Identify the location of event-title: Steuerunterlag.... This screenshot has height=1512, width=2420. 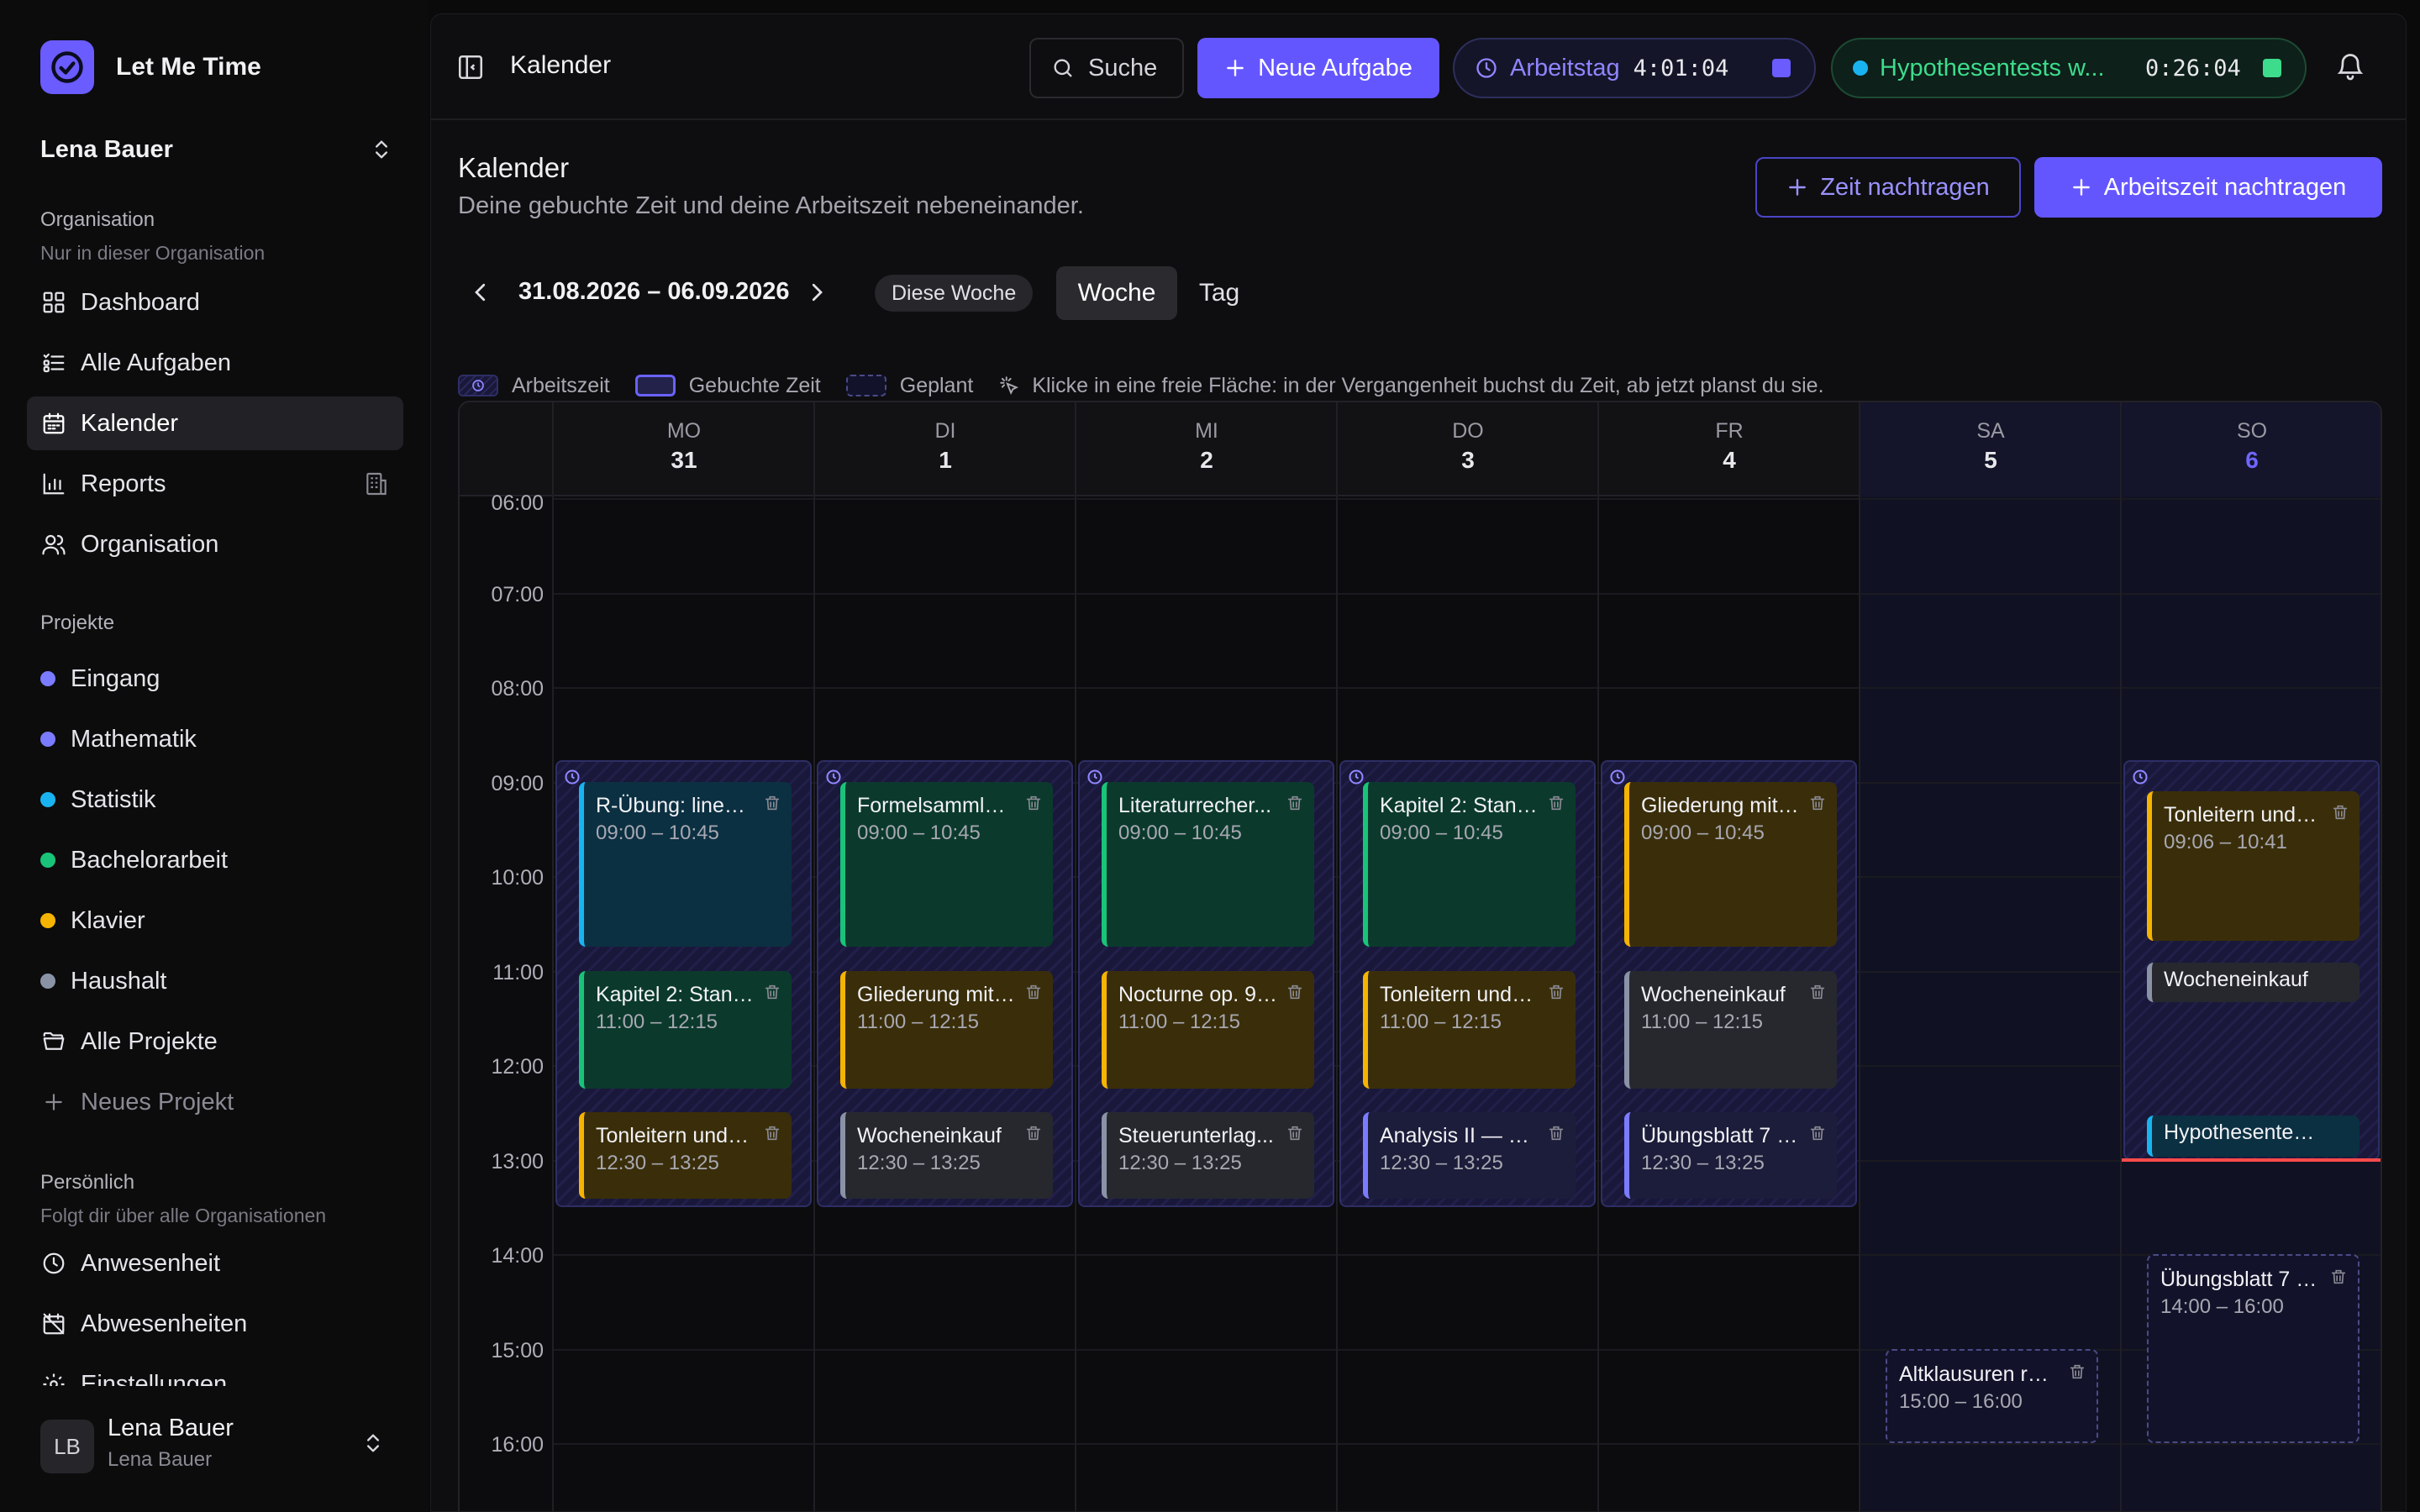
(1196, 1136).